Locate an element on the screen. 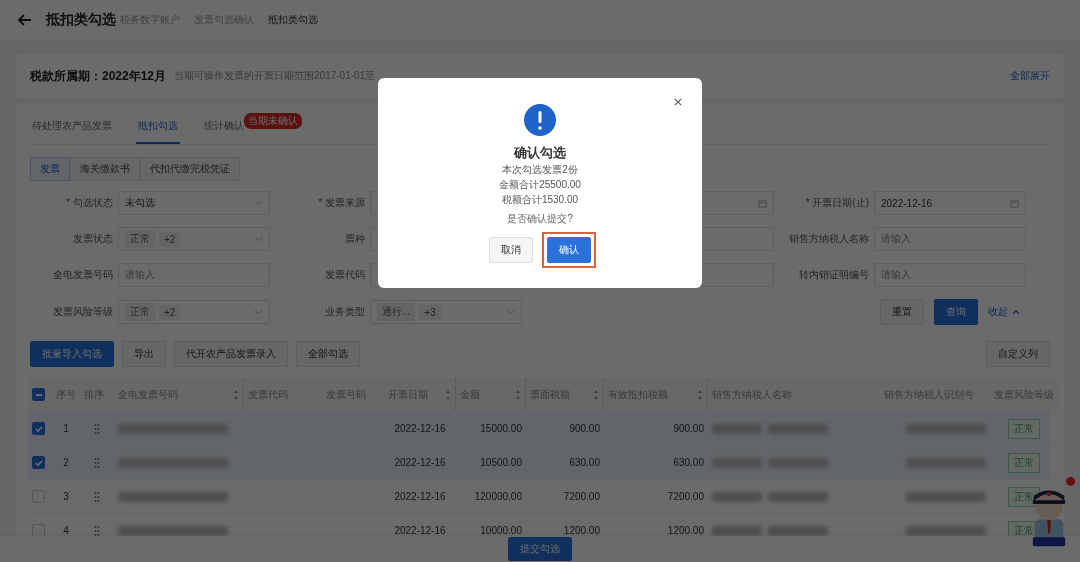  table-cell: 10000.00 is located at coordinates (501, 530).